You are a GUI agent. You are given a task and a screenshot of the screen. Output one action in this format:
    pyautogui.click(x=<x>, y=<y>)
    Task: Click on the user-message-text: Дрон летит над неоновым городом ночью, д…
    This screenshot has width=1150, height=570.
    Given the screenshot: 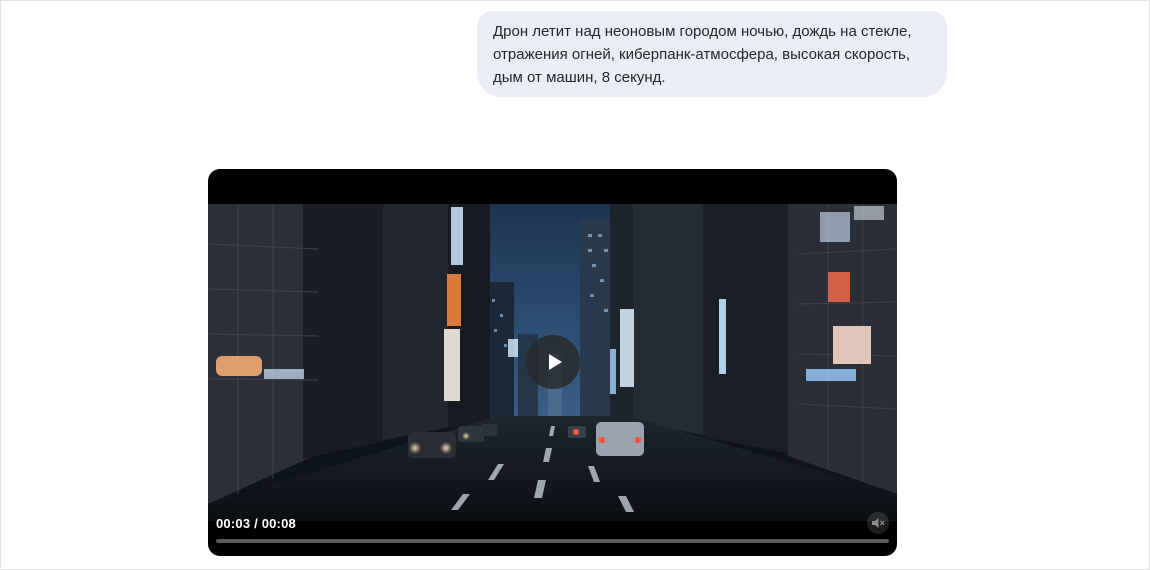 What is the action you would take?
    pyautogui.click(x=702, y=54)
    